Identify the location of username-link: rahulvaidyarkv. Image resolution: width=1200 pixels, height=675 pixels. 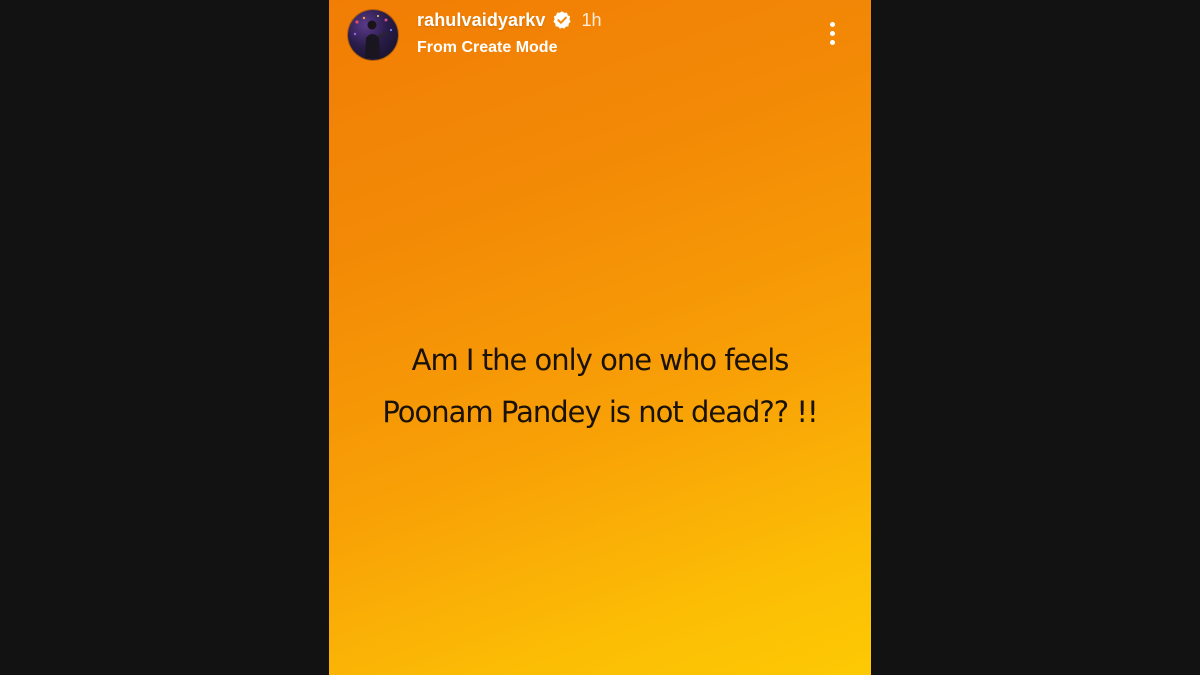
(481, 20).